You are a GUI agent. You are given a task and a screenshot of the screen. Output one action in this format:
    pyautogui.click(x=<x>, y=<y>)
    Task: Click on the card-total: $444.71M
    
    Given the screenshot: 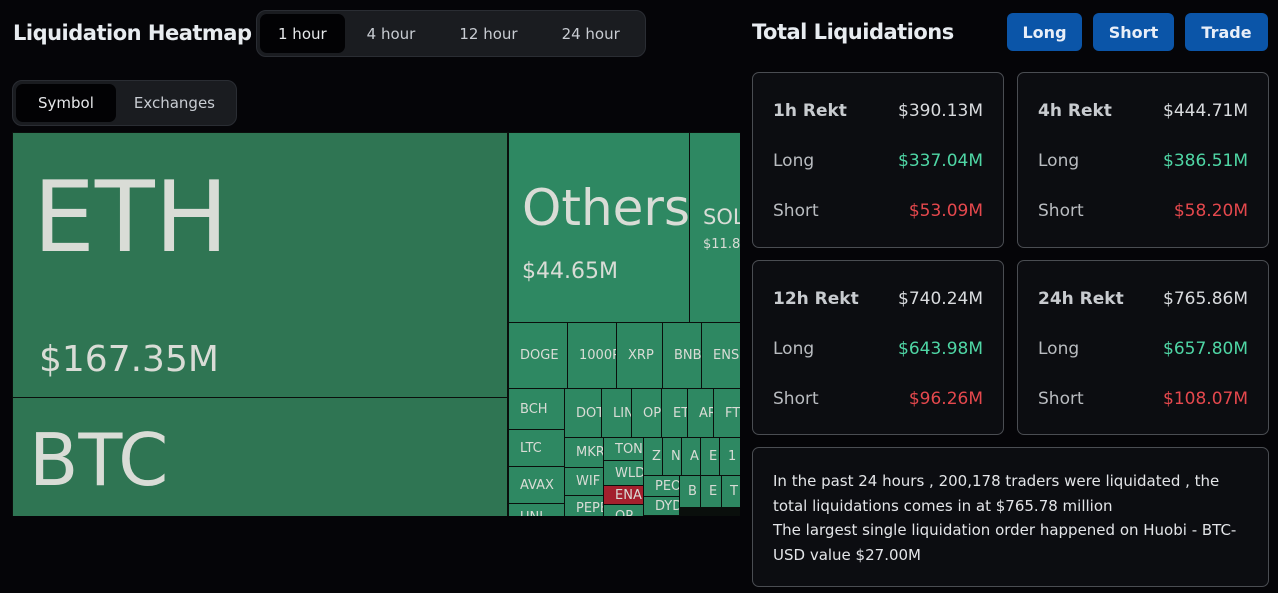 What is the action you would take?
    pyautogui.click(x=1205, y=111)
    